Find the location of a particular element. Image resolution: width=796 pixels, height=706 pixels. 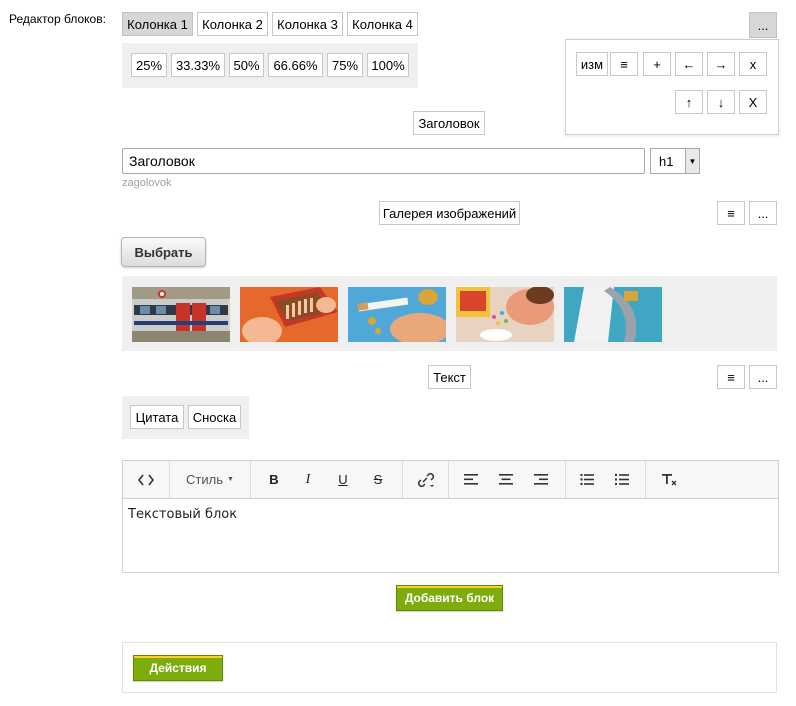

quote-button: Цитата is located at coordinates (157, 417).